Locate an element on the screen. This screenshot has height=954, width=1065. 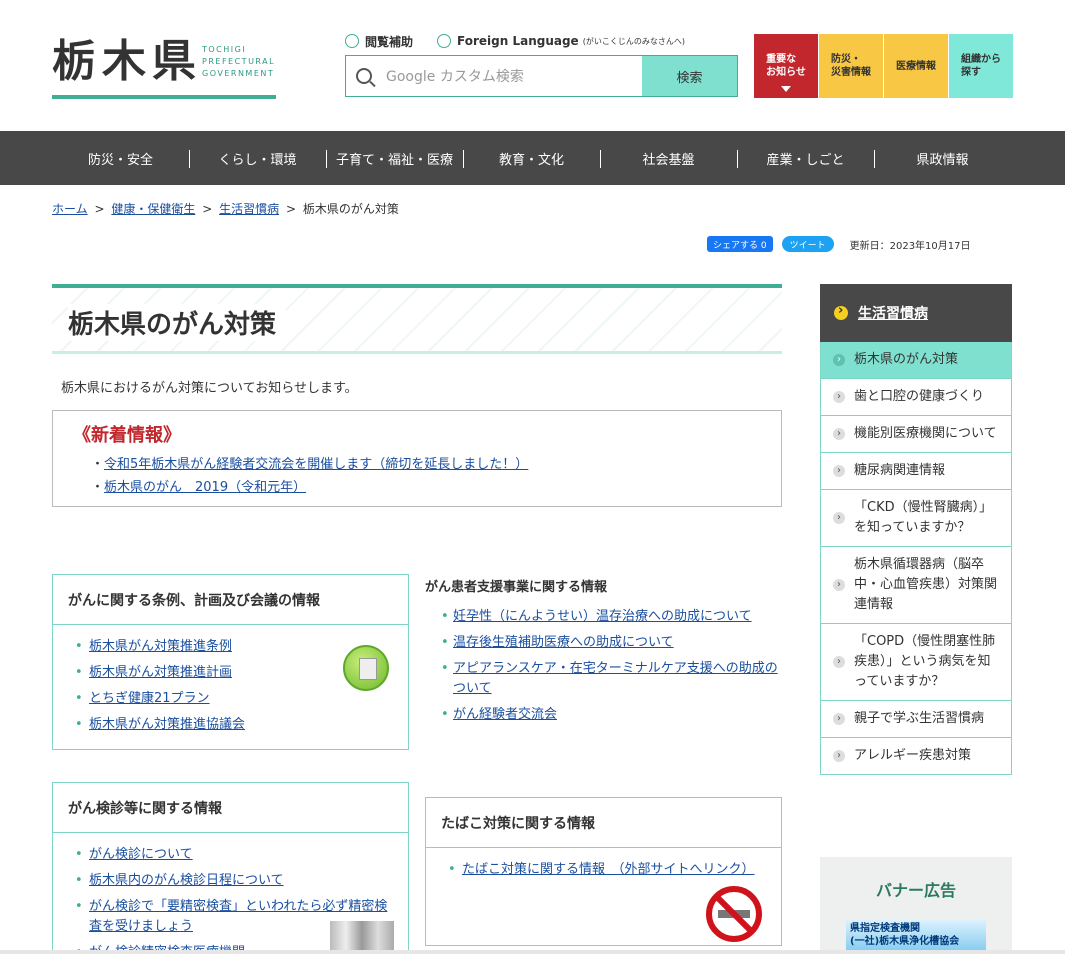
quick-links: 重要な お知らせ 防災・ 災害情報 医療情報 組織から 探す is located at coordinates (884, 66).